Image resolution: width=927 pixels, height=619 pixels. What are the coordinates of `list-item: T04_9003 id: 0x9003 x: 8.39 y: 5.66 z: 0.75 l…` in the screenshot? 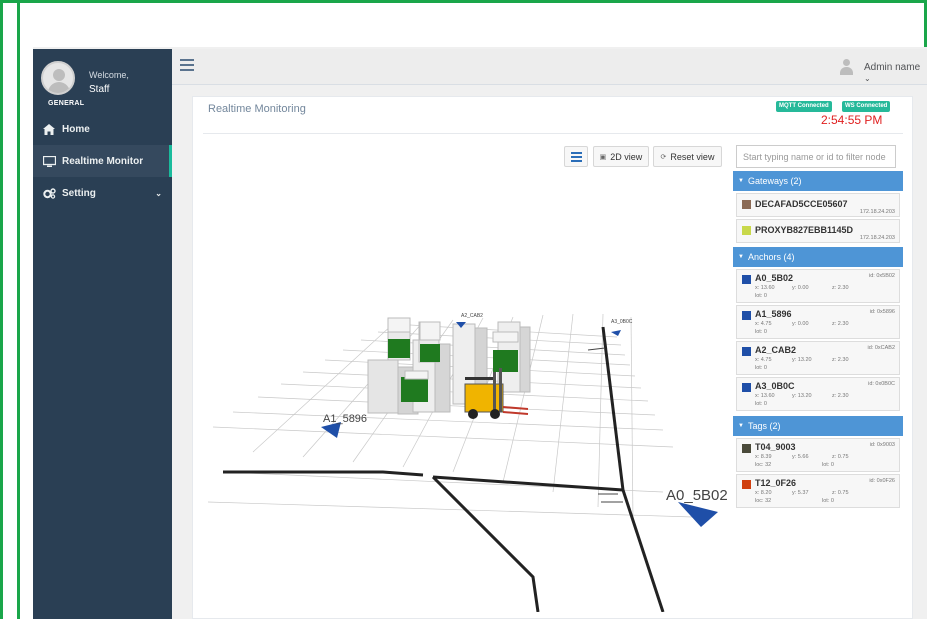 It's located at (818, 455).